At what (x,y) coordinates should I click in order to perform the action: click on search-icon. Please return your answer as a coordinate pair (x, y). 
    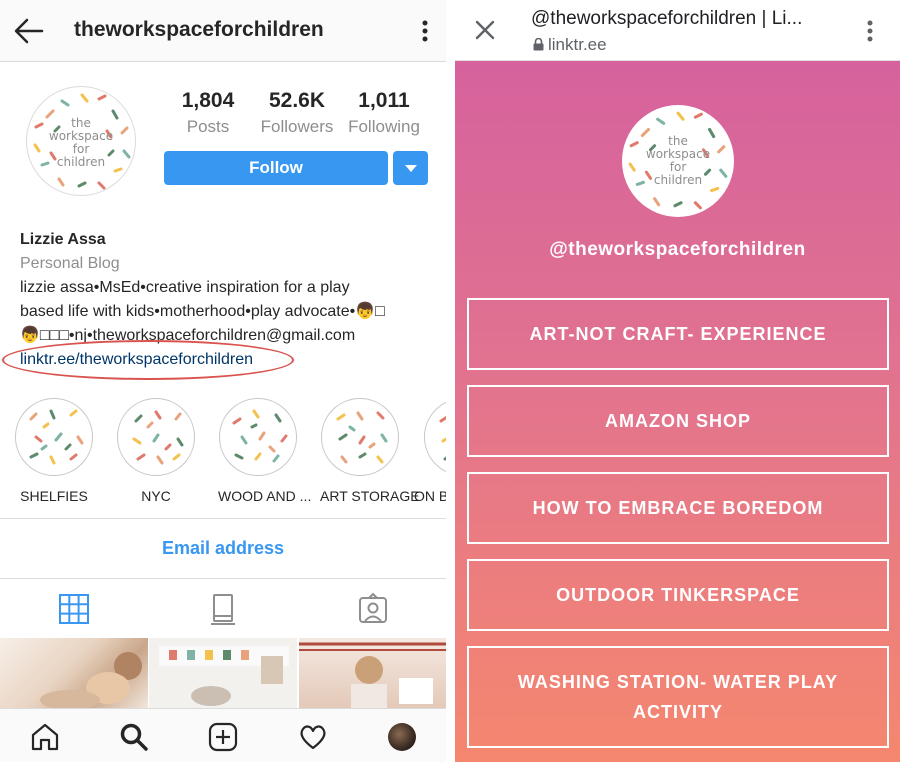
    Looking at the image, I should click on (134, 737).